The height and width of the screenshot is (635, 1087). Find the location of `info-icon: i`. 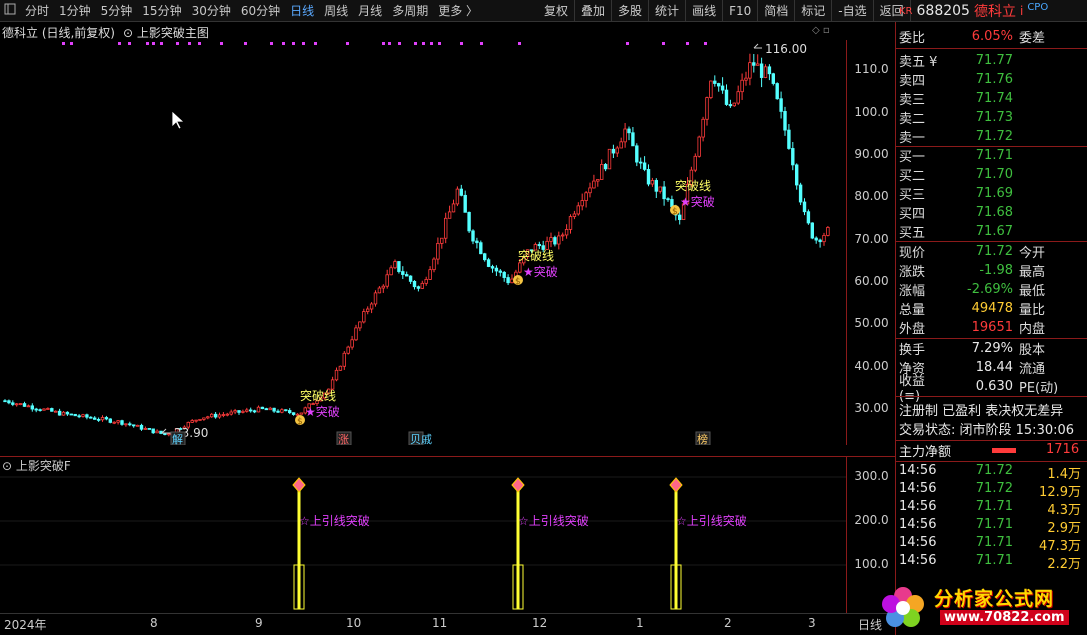

info-icon: i is located at coordinates (1021, 11).